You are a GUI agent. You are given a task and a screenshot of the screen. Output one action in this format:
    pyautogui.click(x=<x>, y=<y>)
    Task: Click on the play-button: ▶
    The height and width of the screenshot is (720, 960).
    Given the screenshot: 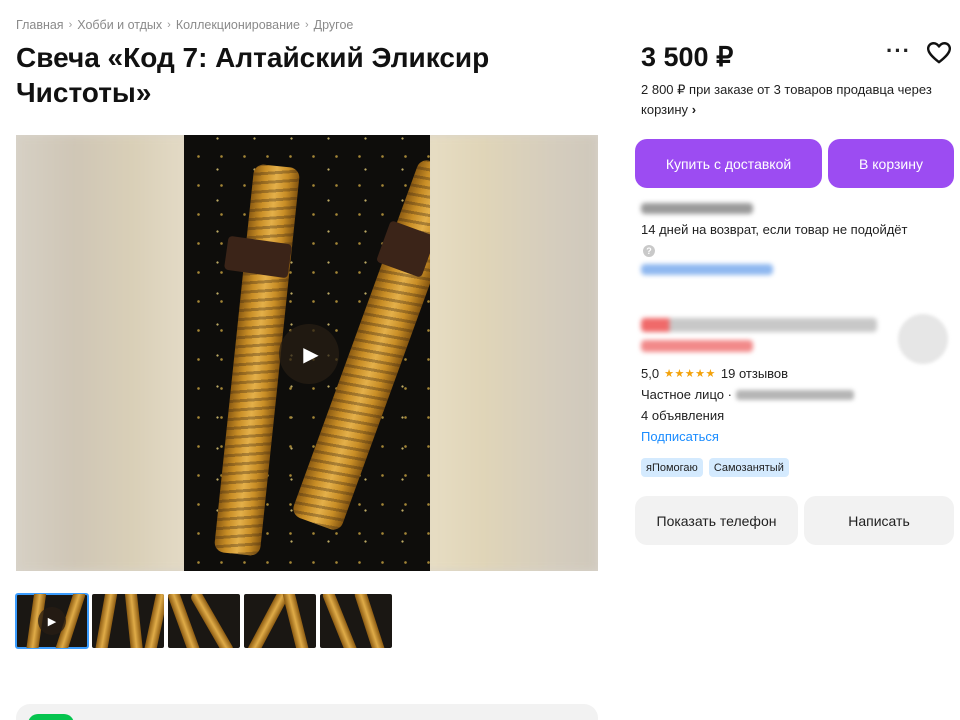 What is the action you would take?
    pyautogui.click(x=309, y=354)
    